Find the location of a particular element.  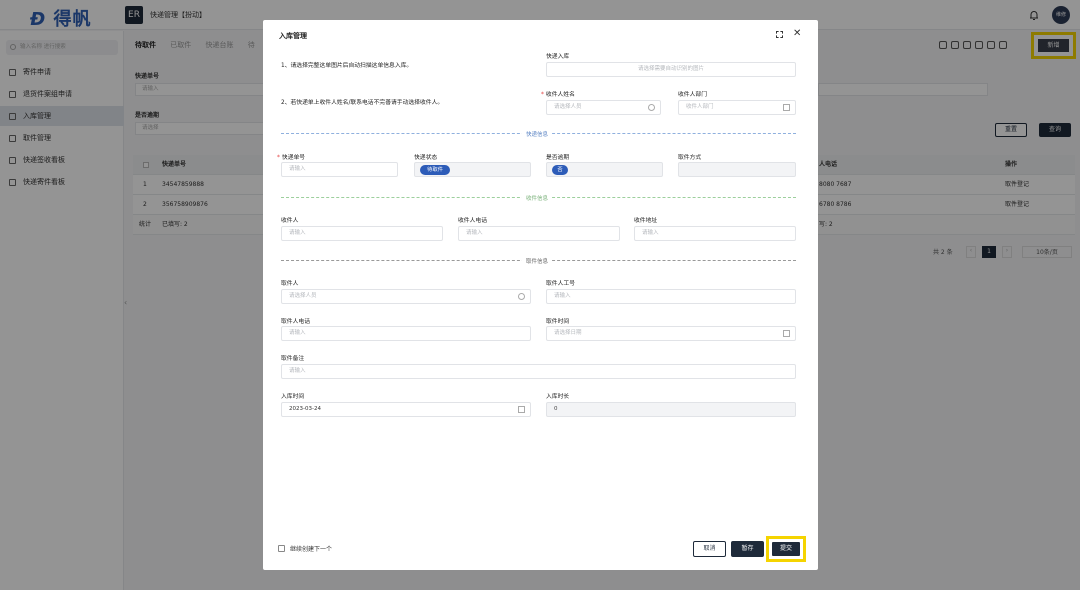

express-in-label: 快递入库 is located at coordinates (558, 57).